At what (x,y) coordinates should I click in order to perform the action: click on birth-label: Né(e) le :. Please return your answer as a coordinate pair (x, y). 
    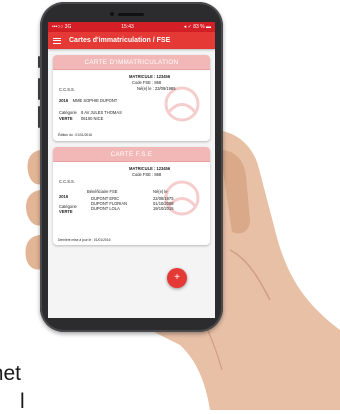
    Looking at the image, I should click on (145, 88).